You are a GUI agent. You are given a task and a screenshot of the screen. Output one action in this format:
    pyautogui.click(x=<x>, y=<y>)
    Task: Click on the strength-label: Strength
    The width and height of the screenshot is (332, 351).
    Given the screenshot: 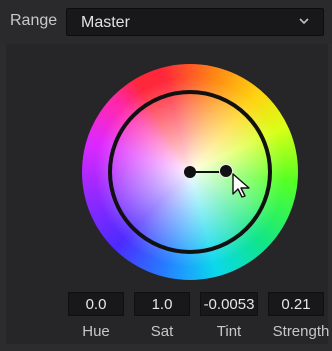 What is the action you would take?
    pyautogui.click(x=301, y=331)
    